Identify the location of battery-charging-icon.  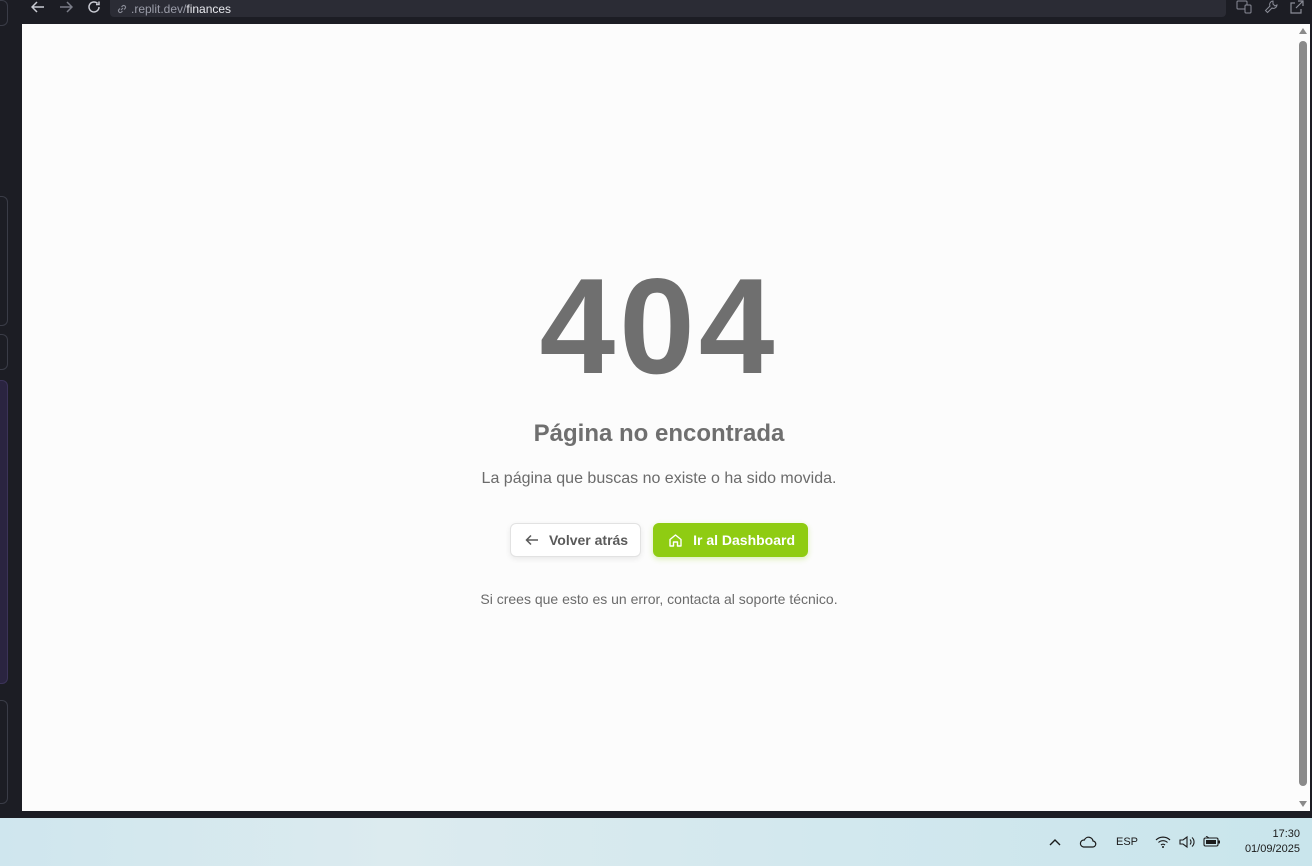
(1212, 842).